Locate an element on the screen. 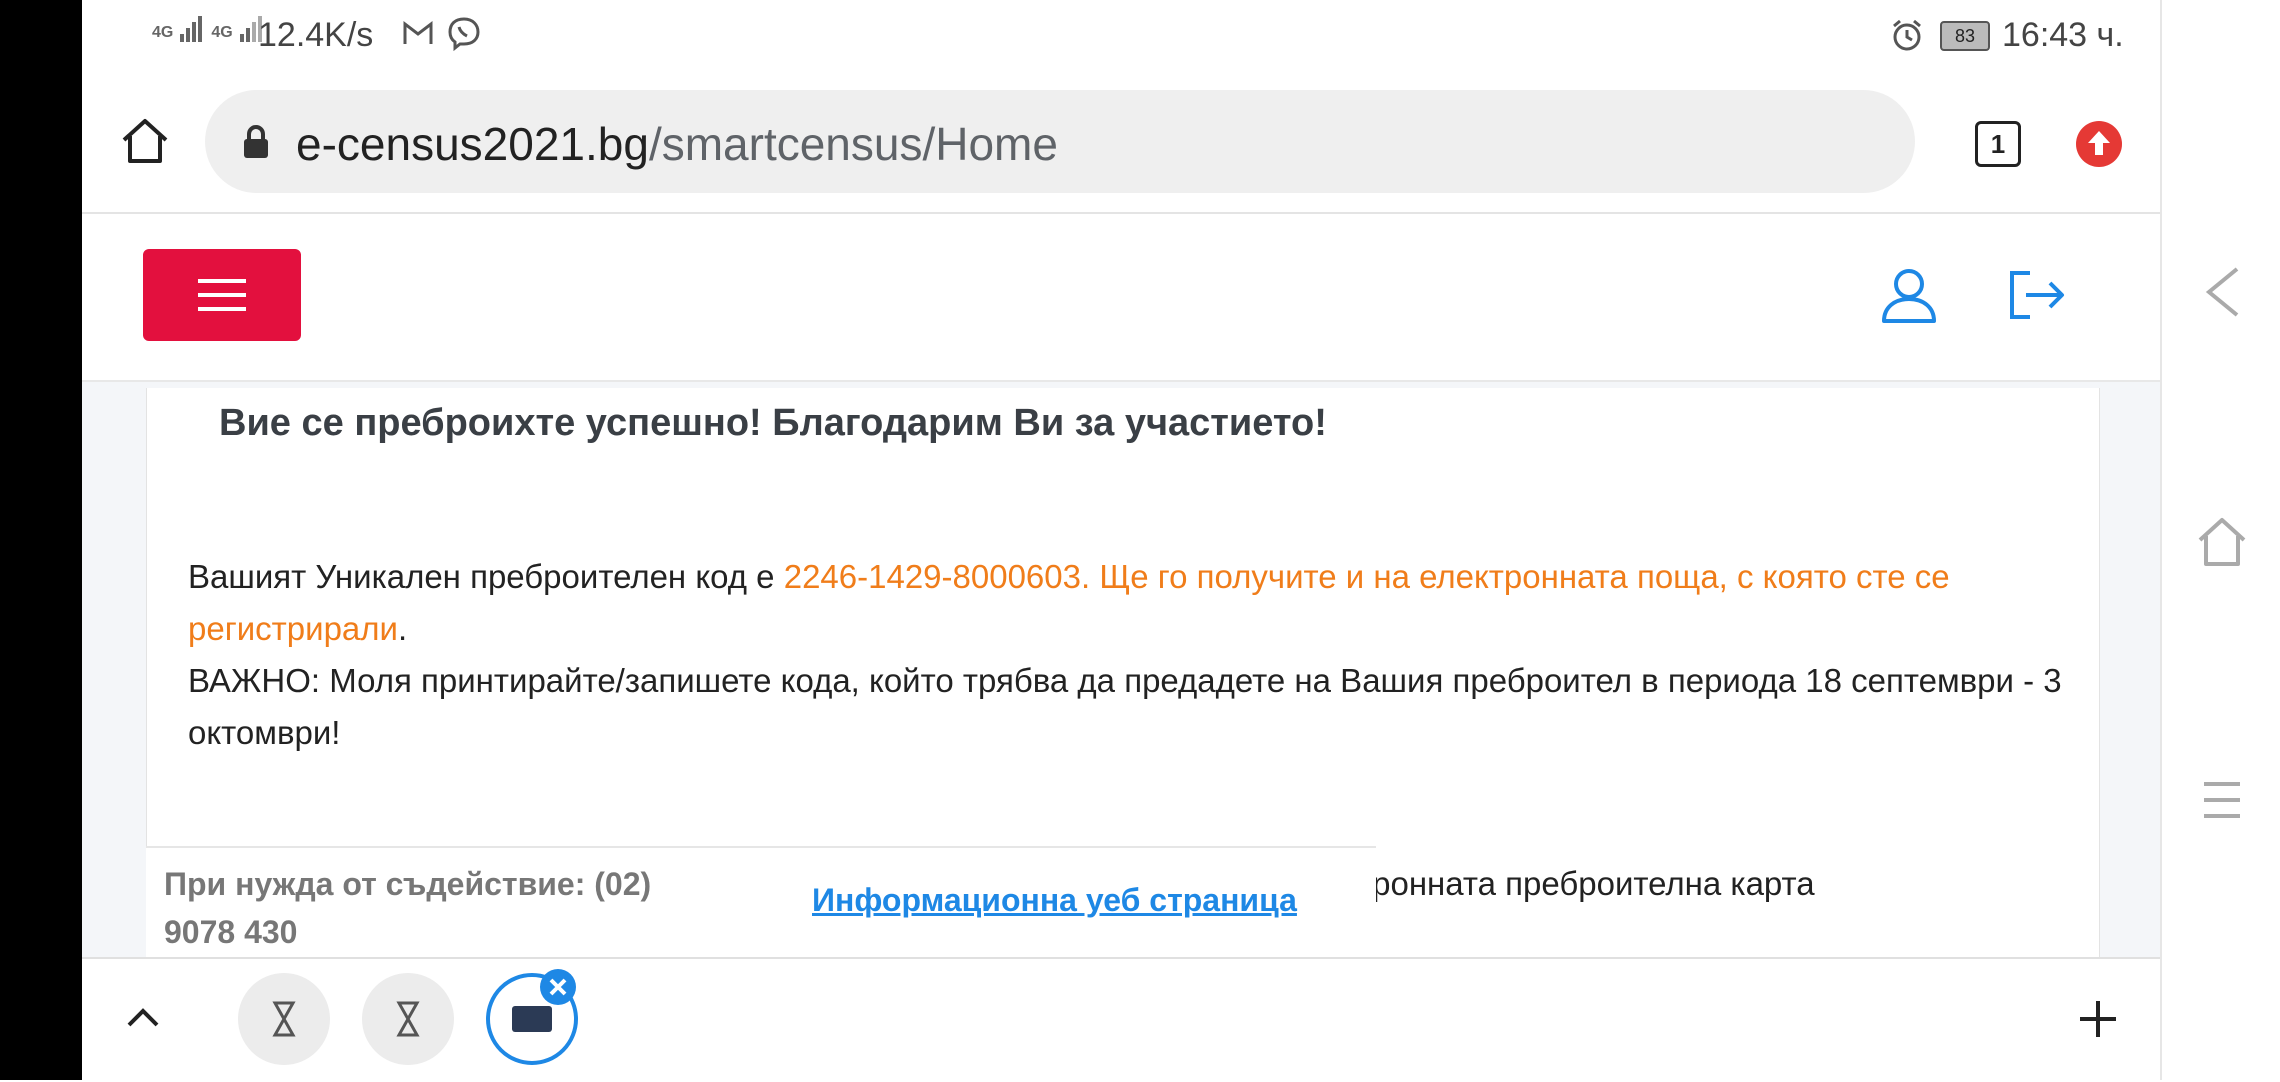 The image size is (2280, 1082). signal-icons: 4G 4G is located at coordinates (208, 28).